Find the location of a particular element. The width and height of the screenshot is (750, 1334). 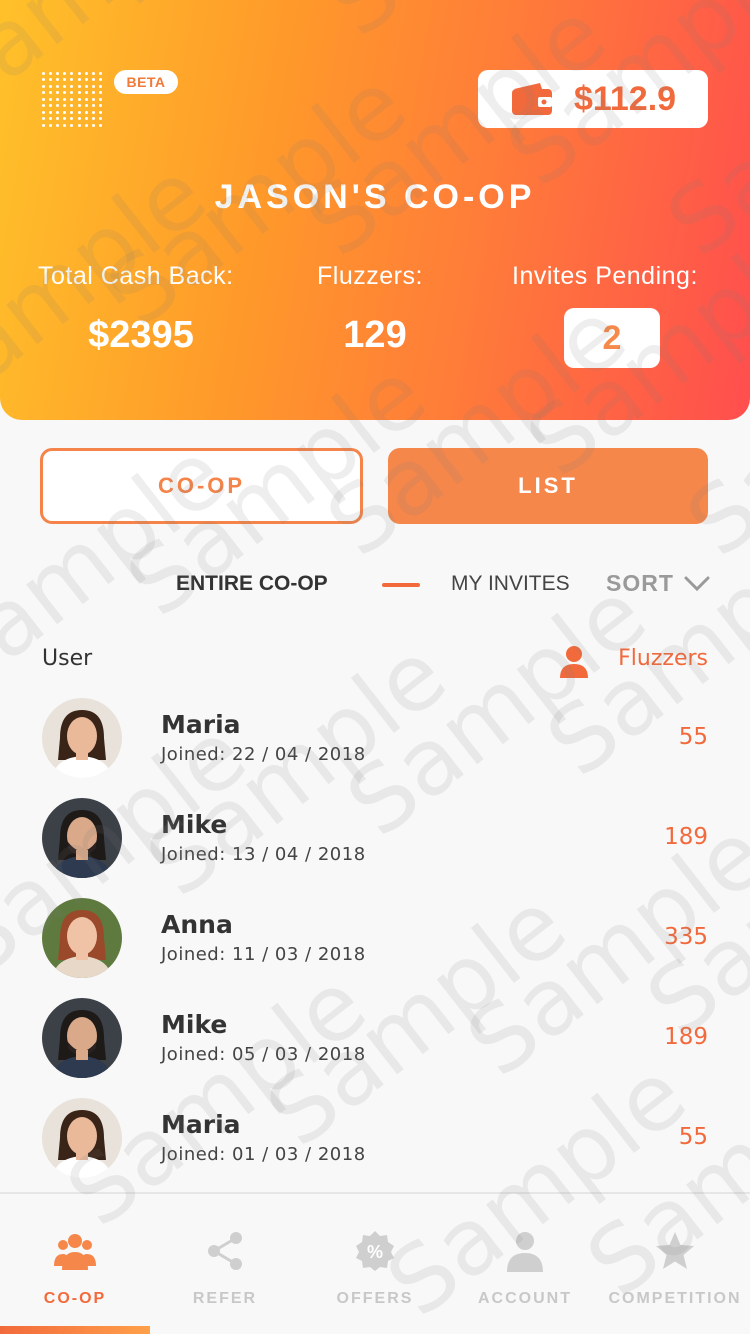

tab-coop: CO-OP is located at coordinates (75, 1264).